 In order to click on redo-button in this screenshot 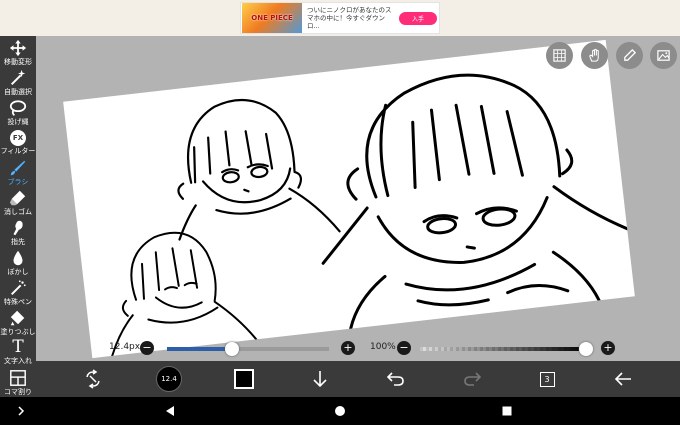, I will do `click(472, 379)`.